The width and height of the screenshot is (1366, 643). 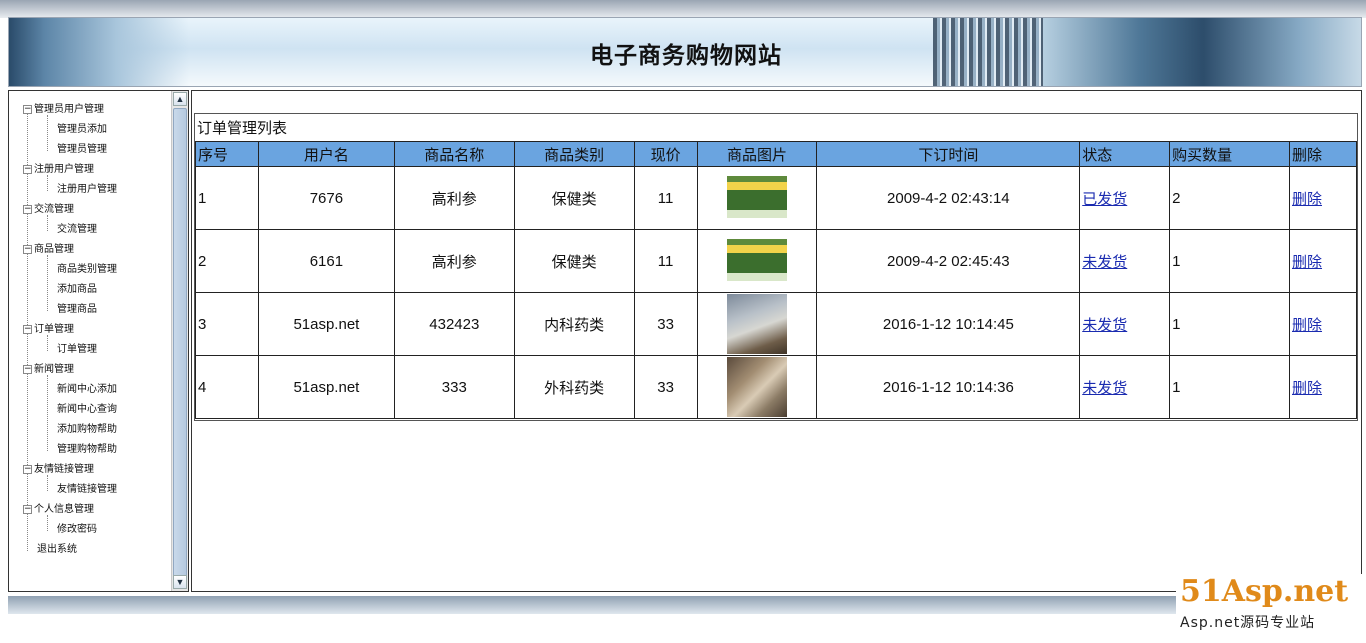 I want to click on sidebar-group-registered-users: − 注册用户管理, so click(x=58, y=170).